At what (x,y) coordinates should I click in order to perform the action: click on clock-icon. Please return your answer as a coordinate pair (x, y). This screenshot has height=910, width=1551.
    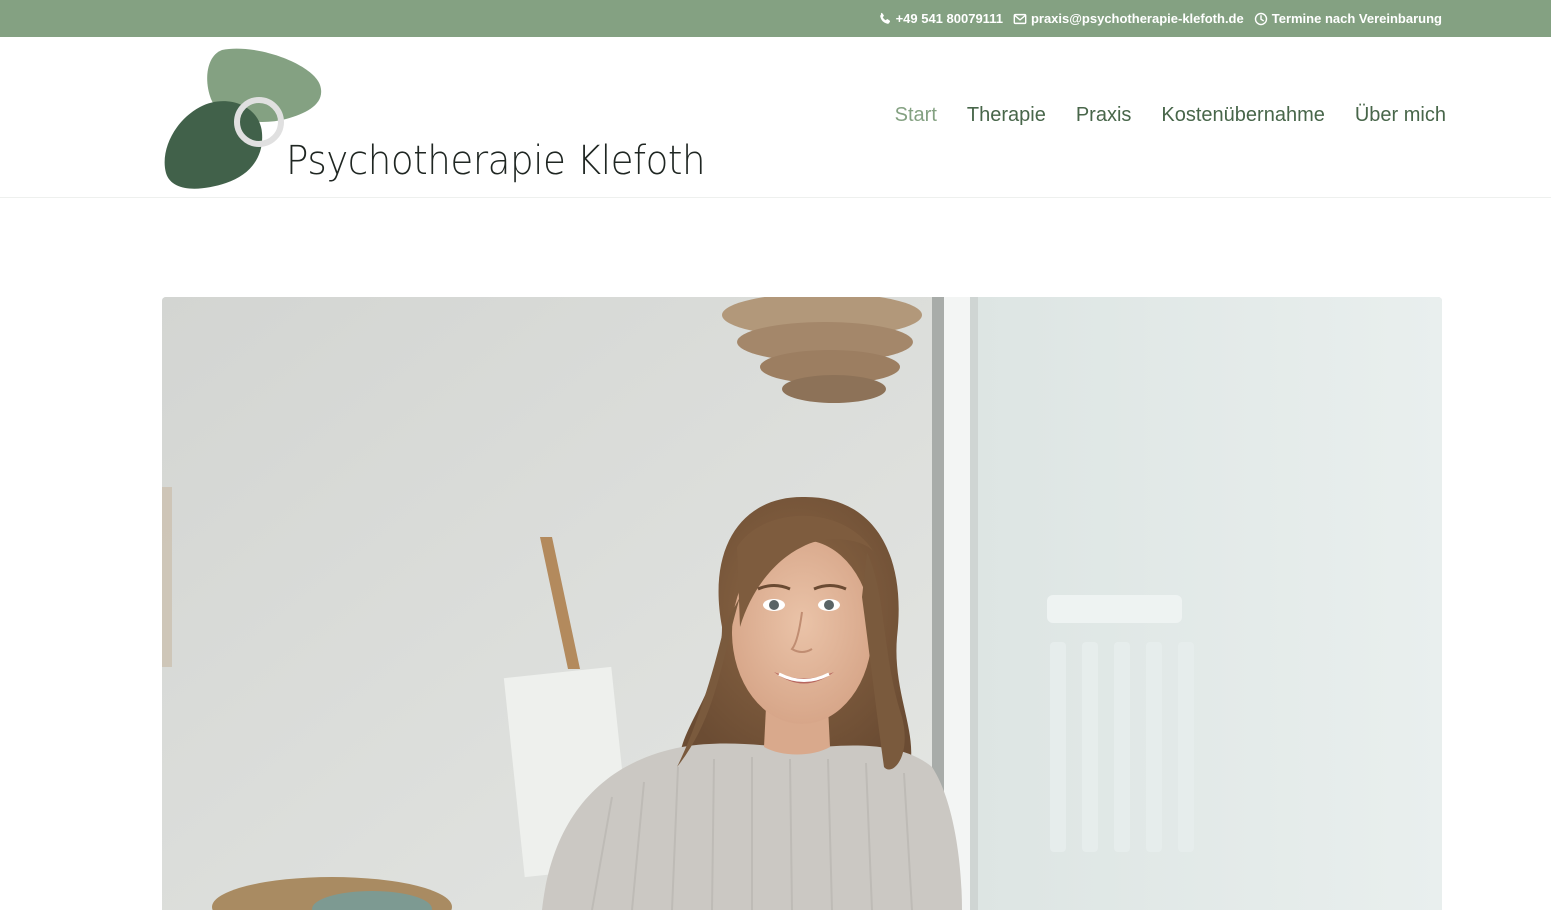
    Looking at the image, I should click on (1261, 19).